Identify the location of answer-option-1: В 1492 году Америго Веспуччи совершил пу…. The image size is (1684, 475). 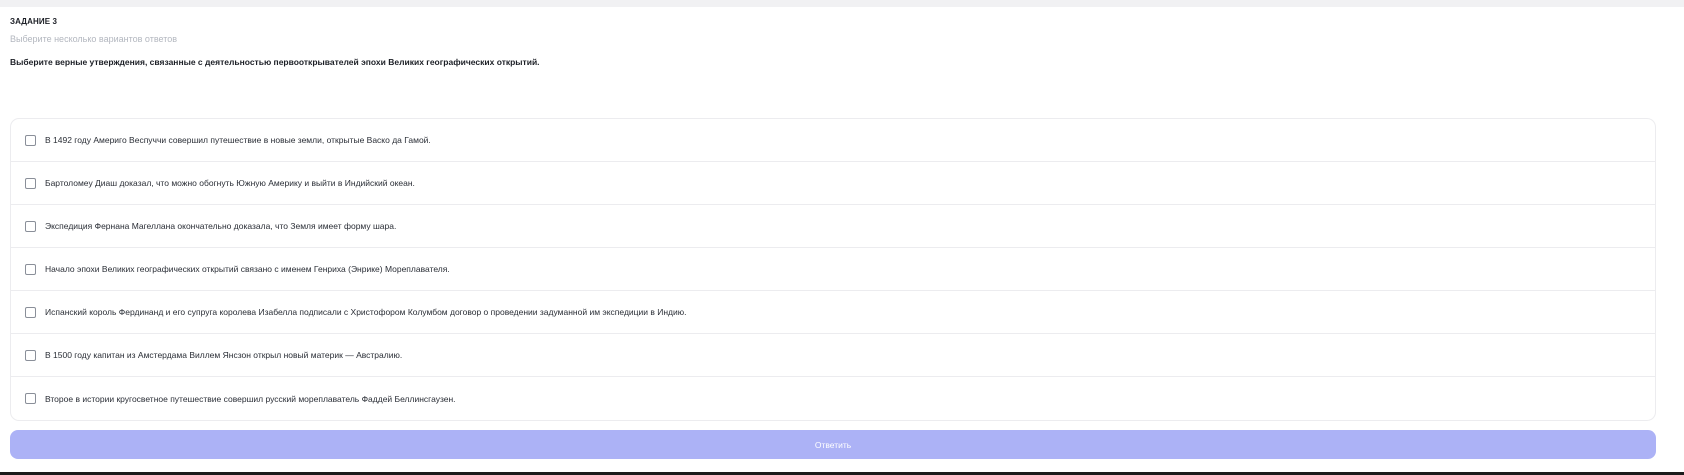
(833, 140).